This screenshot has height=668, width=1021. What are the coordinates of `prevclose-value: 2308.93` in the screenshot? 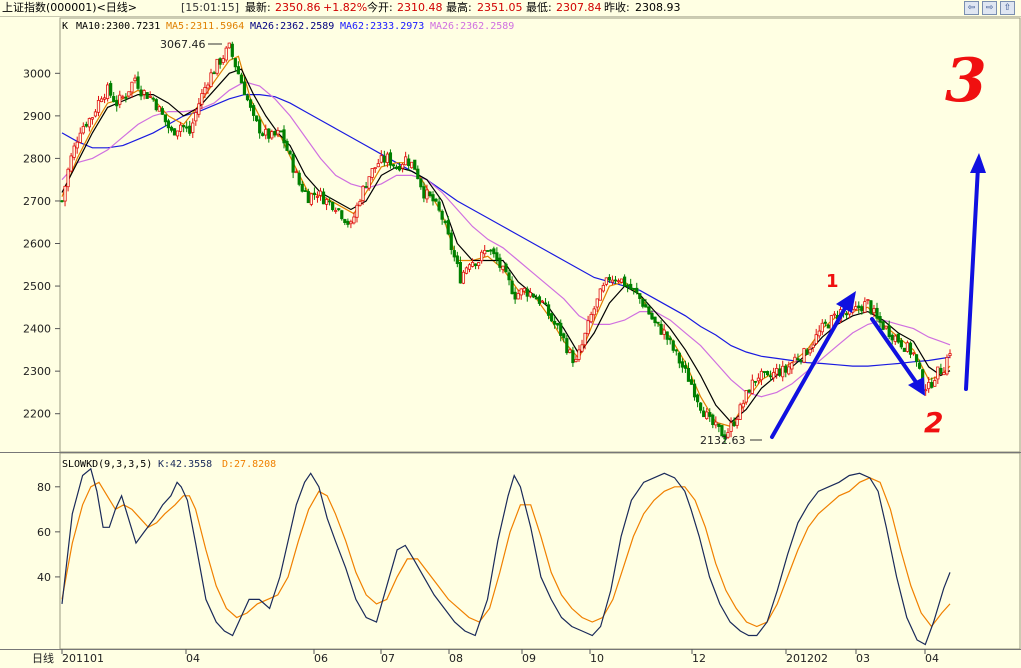 It's located at (658, 7).